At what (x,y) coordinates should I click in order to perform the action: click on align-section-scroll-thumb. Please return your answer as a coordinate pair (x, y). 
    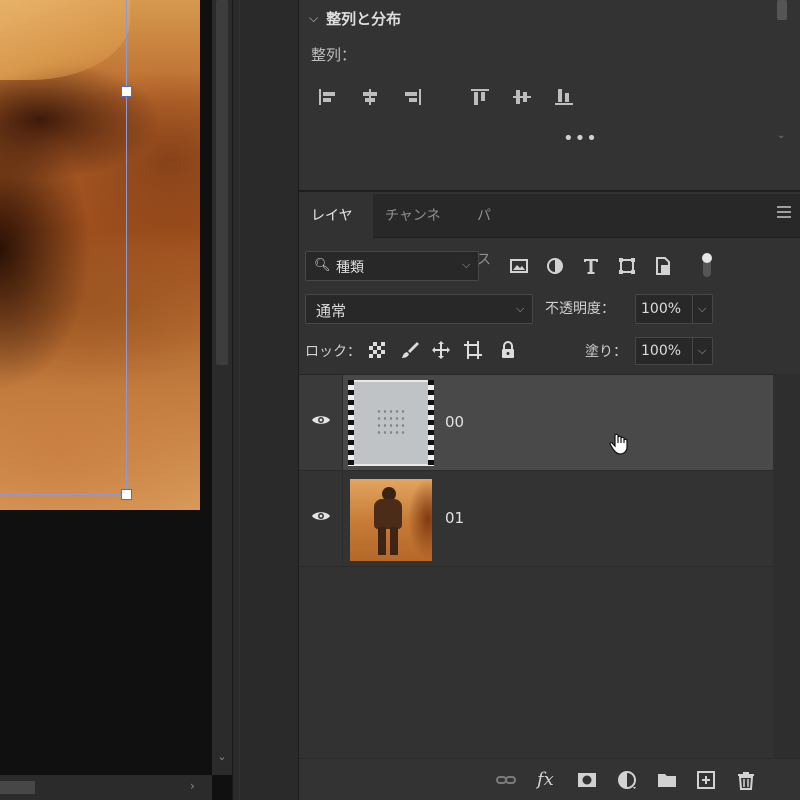
    Looking at the image, I should click on (782, 10).